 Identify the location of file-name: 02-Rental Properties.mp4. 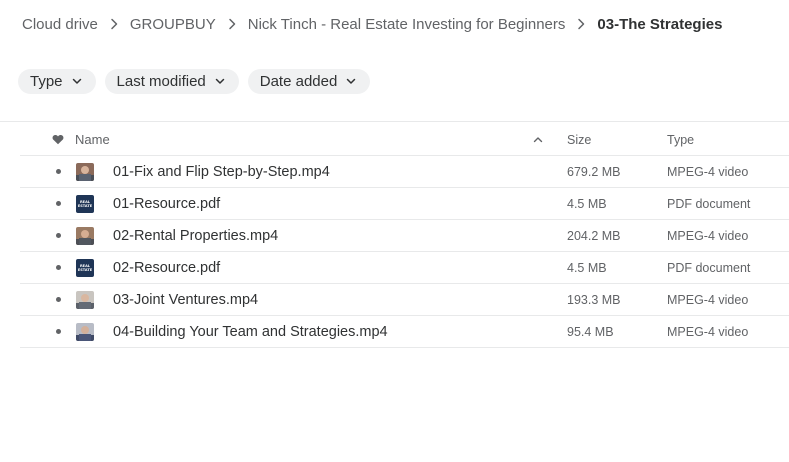
(195, 235).